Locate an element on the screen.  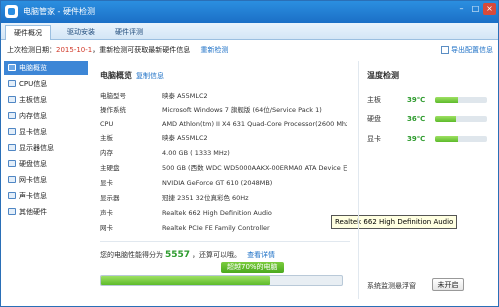
info-row-memory: 内存 4.00 GB ( 1333 MHz) is located at coordinates (227, 153).